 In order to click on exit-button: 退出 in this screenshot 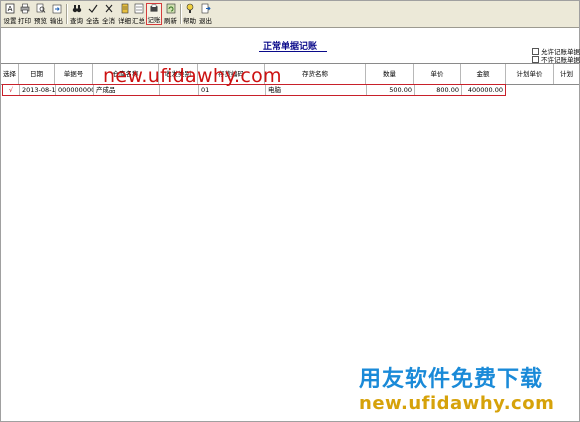, I will do `click(205, 14)`.